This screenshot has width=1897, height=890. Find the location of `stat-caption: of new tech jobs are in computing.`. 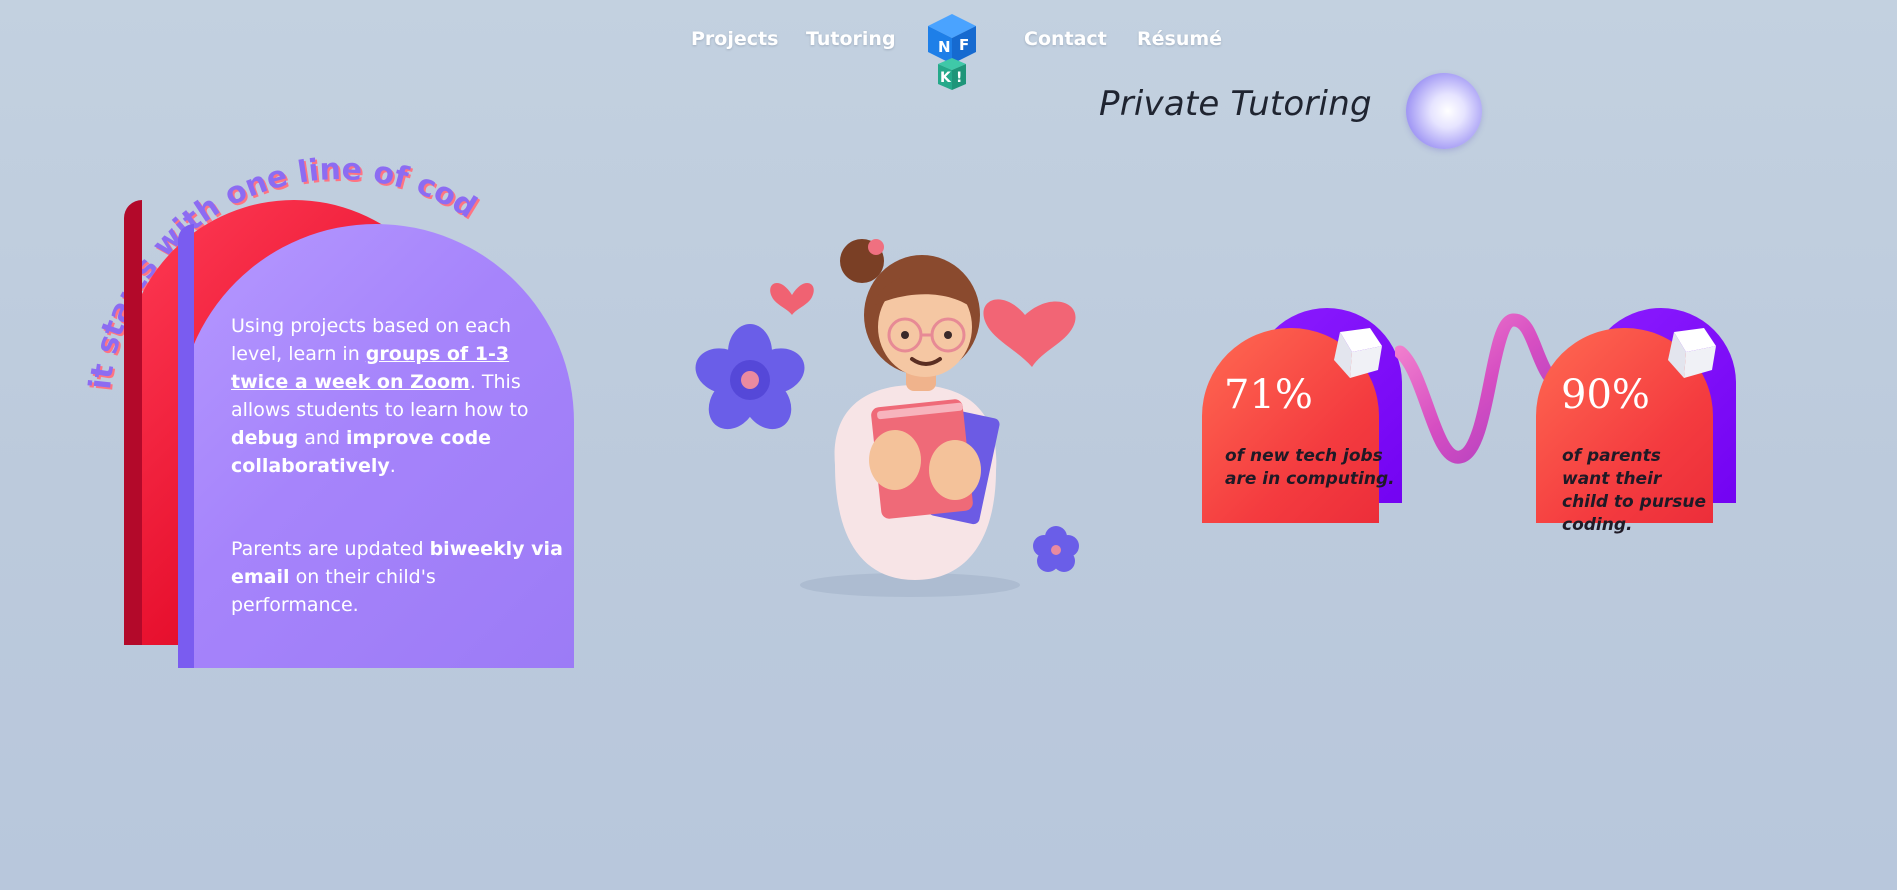

stat-caption: of new tech jobs are in computing. is located at coordinates (1310, 467).